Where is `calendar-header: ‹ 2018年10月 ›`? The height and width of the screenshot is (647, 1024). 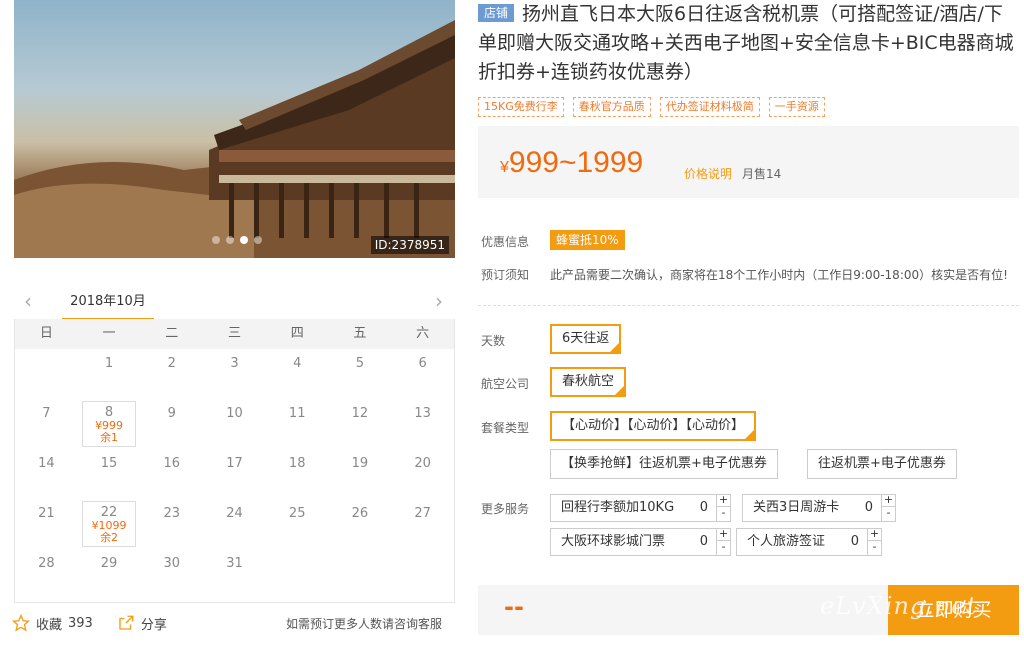 calendar-header: ‹ 2018年10月 › is located at coordinates (234, 305).